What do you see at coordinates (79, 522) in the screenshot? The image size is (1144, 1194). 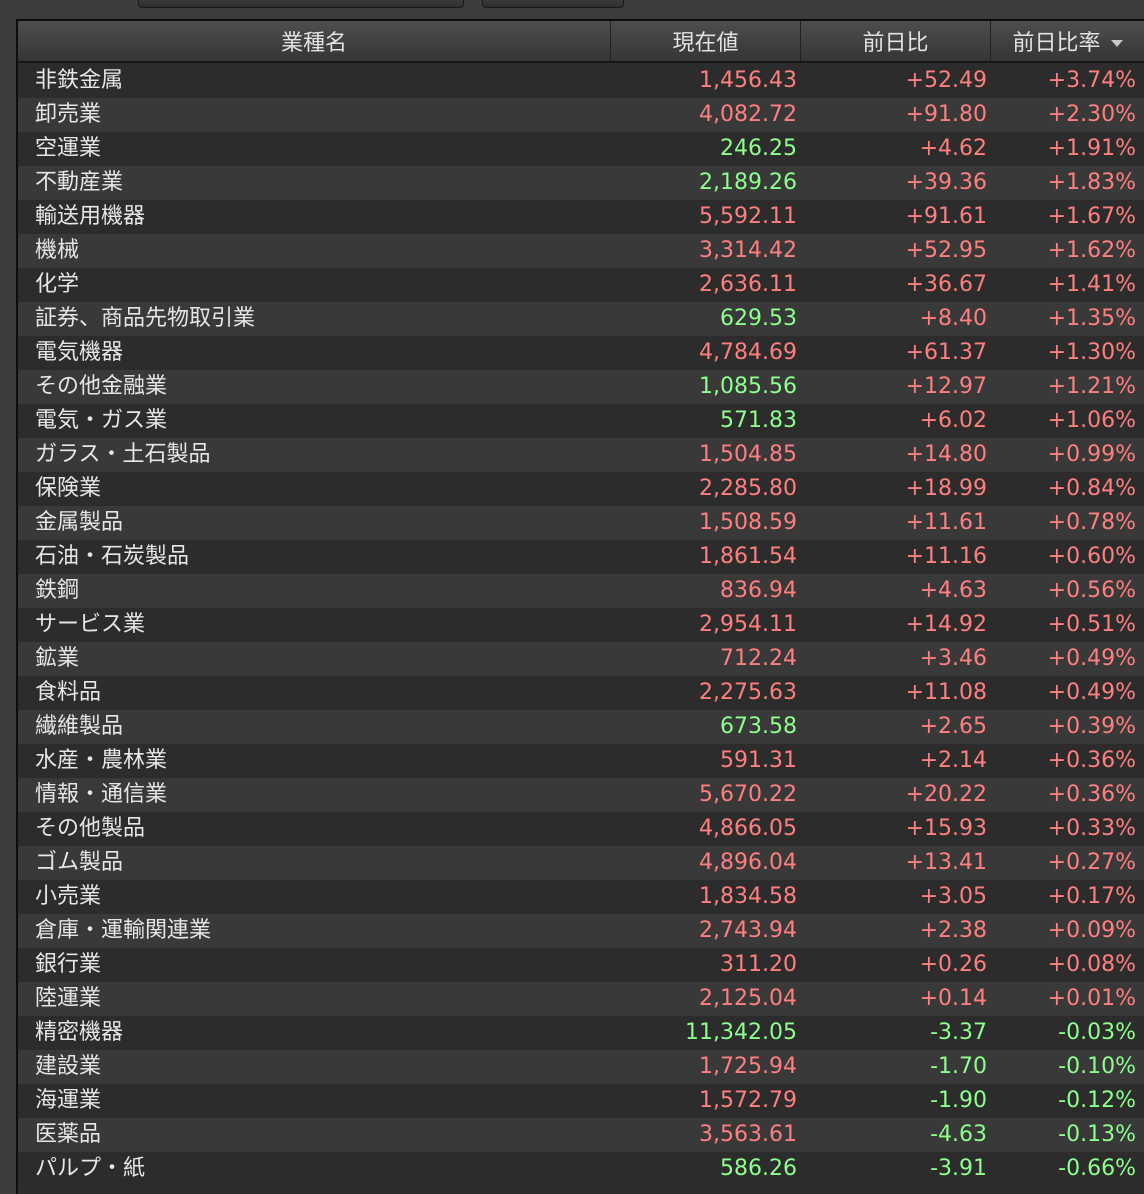 I see `sector-name: 金属製品` at bounding box center [79, 522].